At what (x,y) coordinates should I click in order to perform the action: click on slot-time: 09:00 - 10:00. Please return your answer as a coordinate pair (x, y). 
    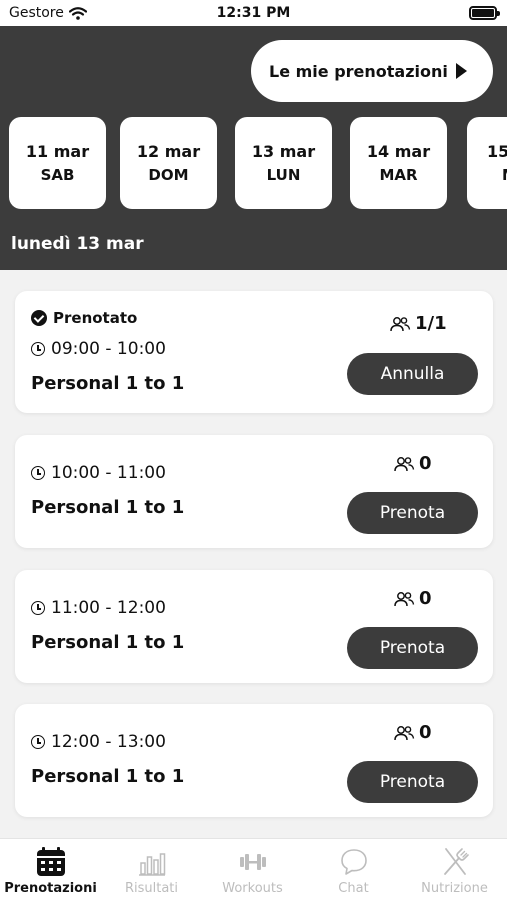
    Looking at the image, I should click on (98, 349).